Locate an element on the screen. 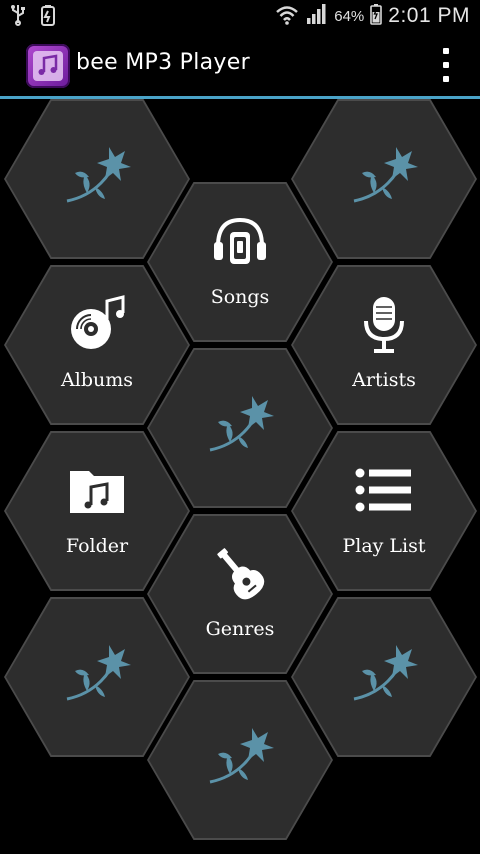 The width and height of the screenshot is (480, 854). artists-label: Artists is located at coordinates (384, 380).